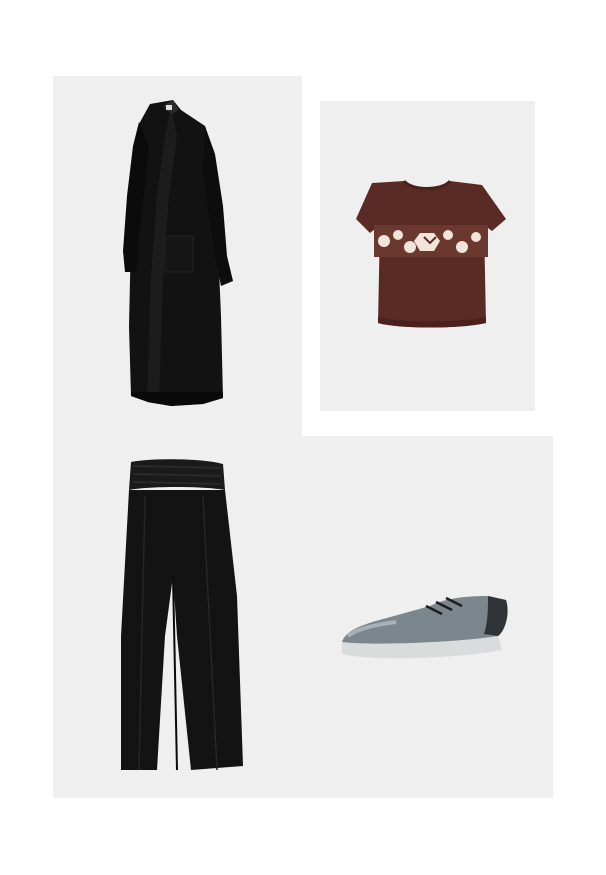 Image resolution: width=606 pixels, height=875 pixels. Describe the element at coordinates (431, 253) in the screenshot. I see `t-shirt-illustration` at that location.